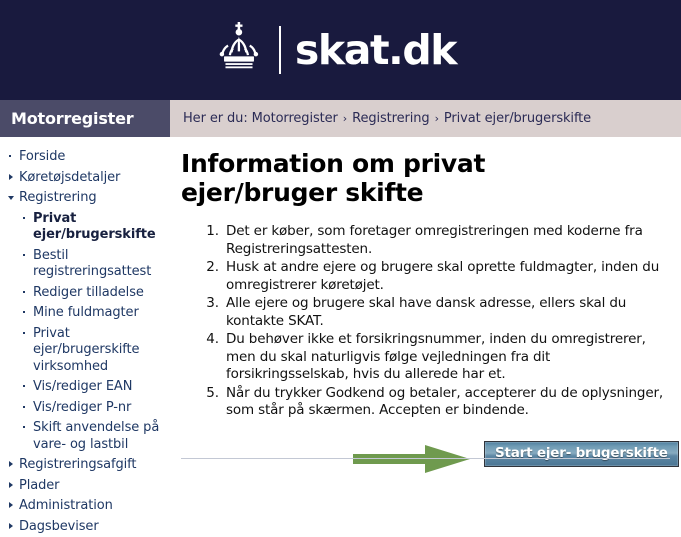 The width and height of the screenshot is (681, 537). I want to click on sidebar-item-k-ret-jsdetaljer: Køretøjsdetaljer, so click(85, 178).